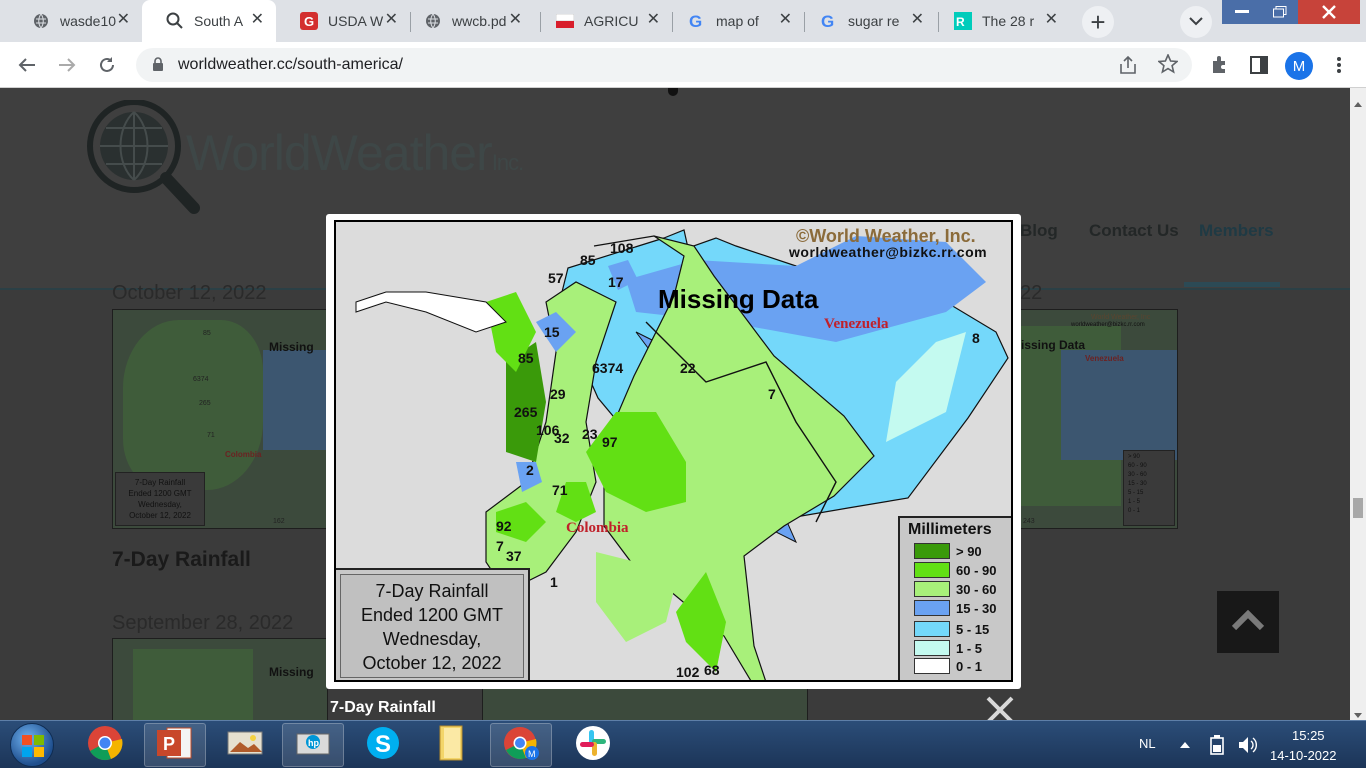 The width and height of the screenshot is (1366, 768). I want to click on taskbar-photo-viewer, so click(245, 745).